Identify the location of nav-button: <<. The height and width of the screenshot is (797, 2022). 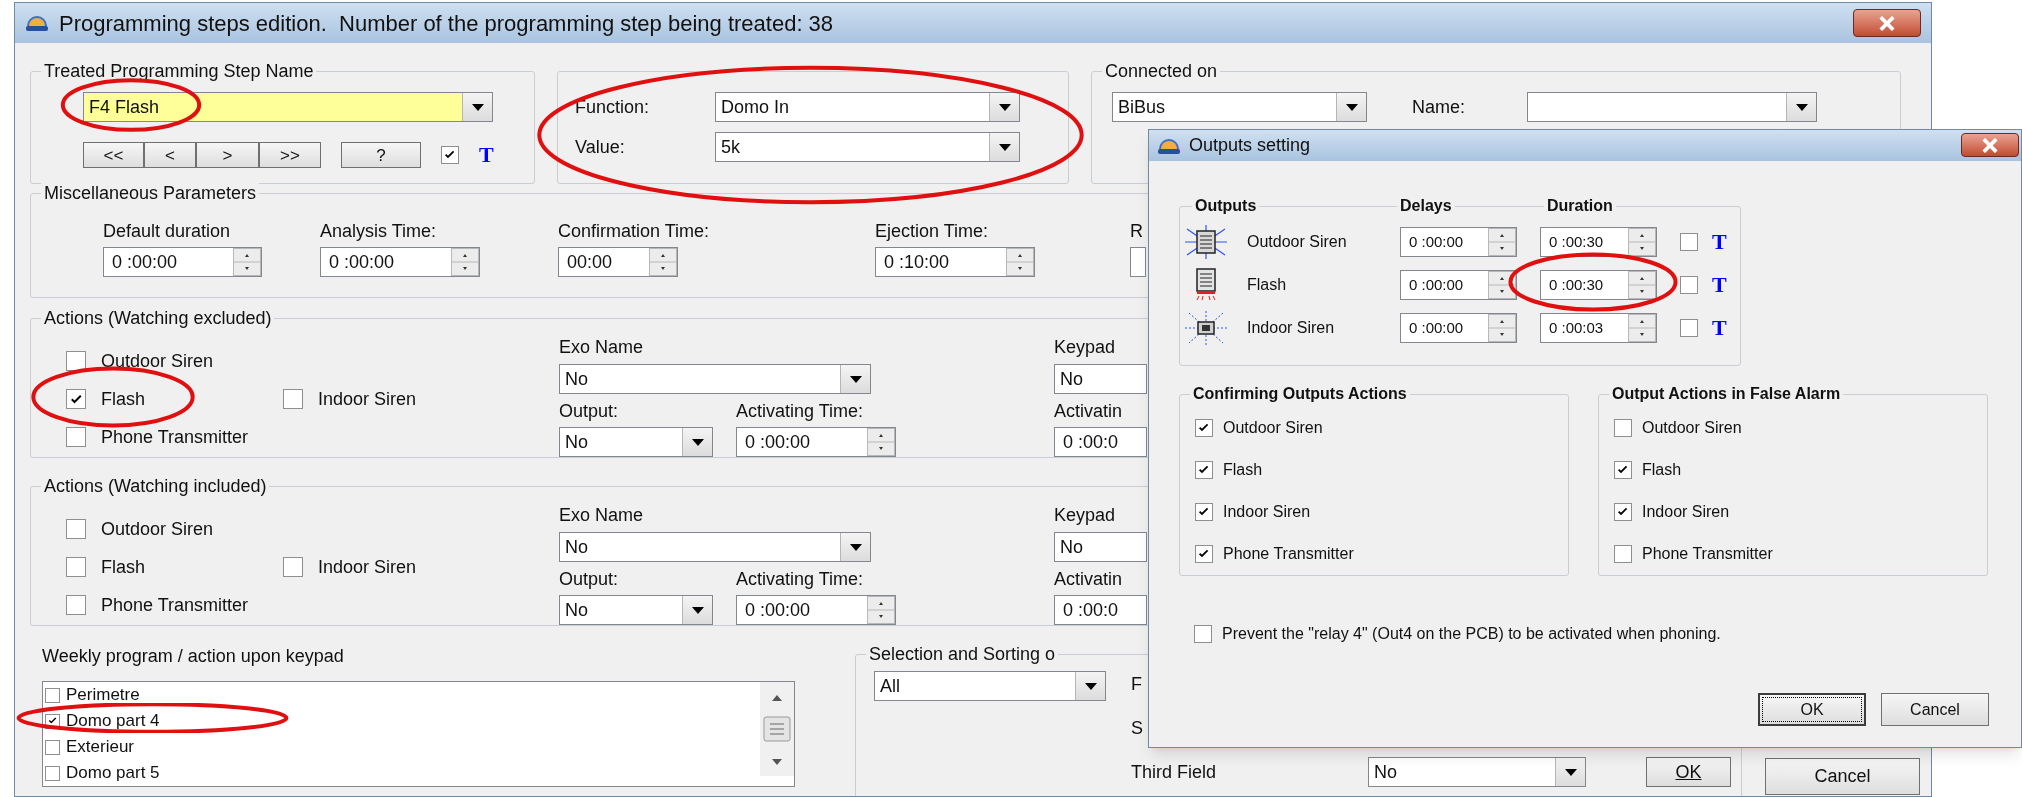
(113, 155).